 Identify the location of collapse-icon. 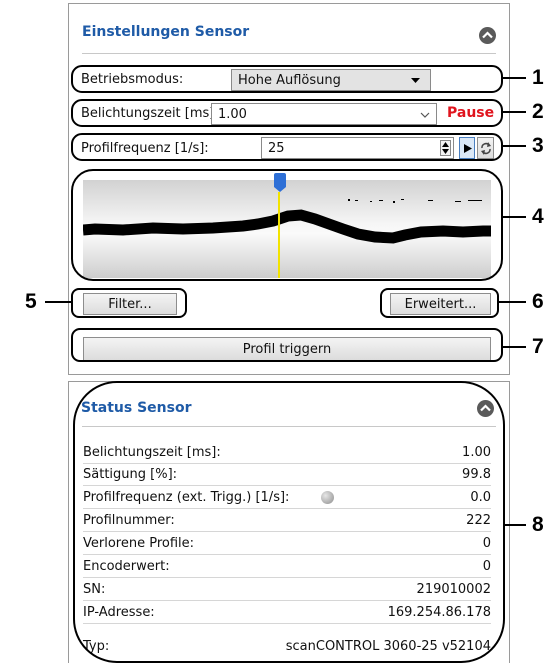
(487, 35).